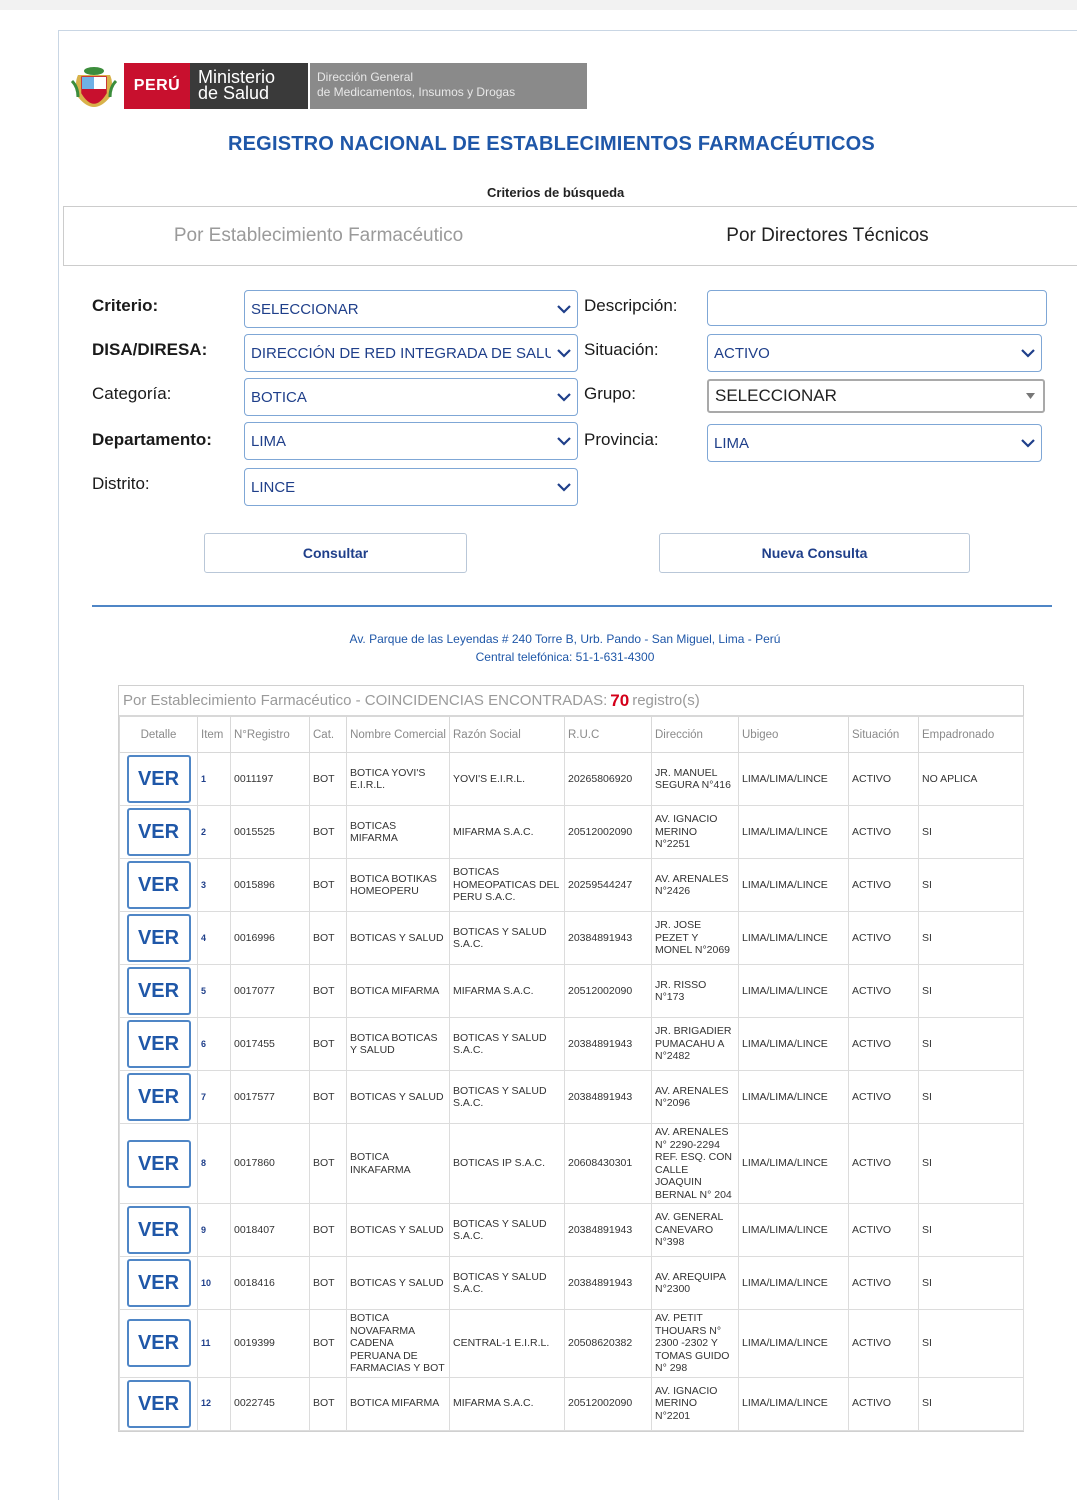  I want to click on row-direccion: AV. ARENALES N°2426, so click(695, 885).